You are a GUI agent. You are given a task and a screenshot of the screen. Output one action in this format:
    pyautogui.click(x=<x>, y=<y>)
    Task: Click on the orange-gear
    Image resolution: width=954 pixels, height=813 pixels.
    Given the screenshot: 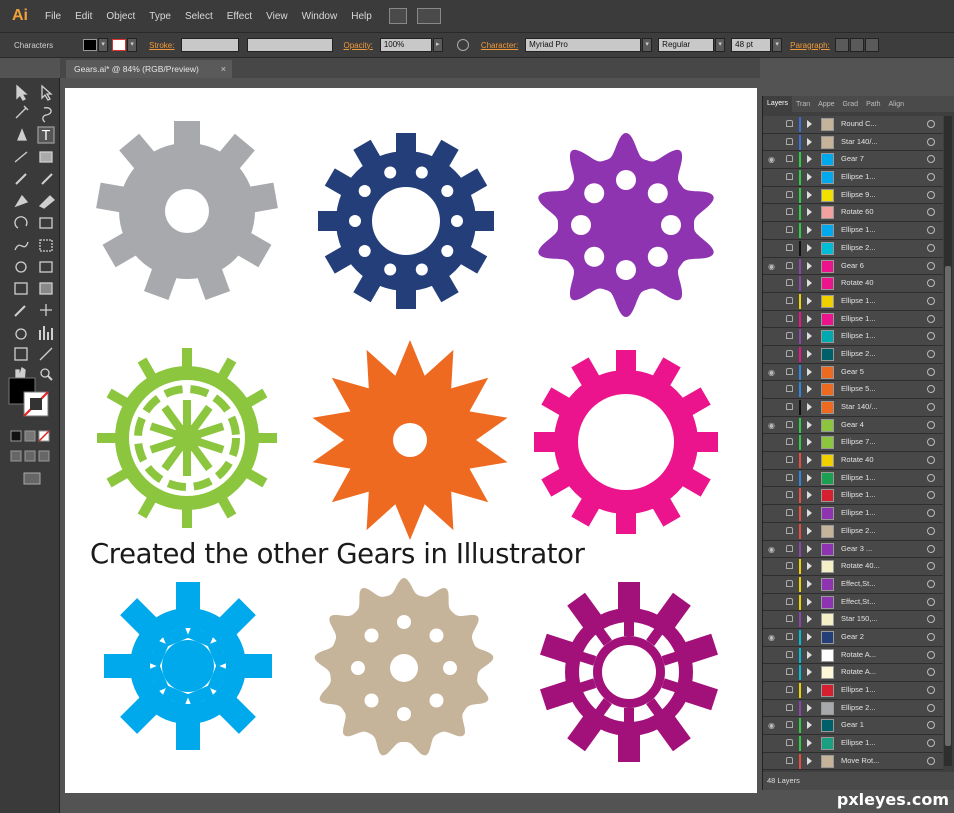 What is the action you would take?
    pyautogui.click(x=410, y=440)
    